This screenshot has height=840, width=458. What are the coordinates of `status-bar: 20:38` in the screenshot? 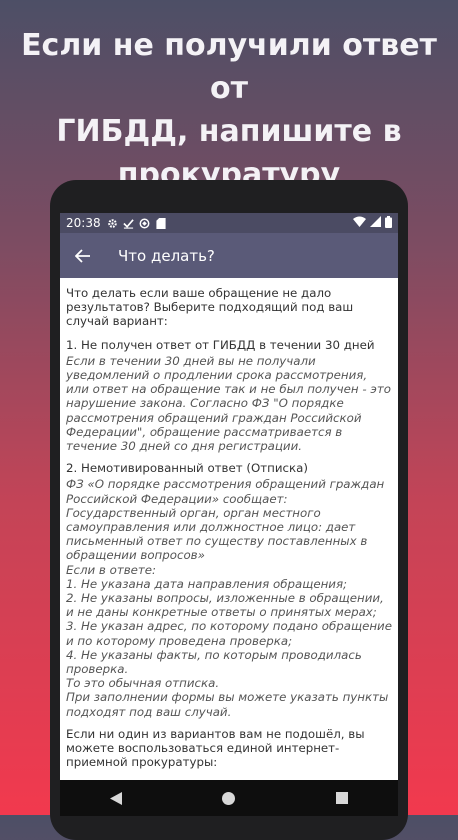 It's located at (229, 223).